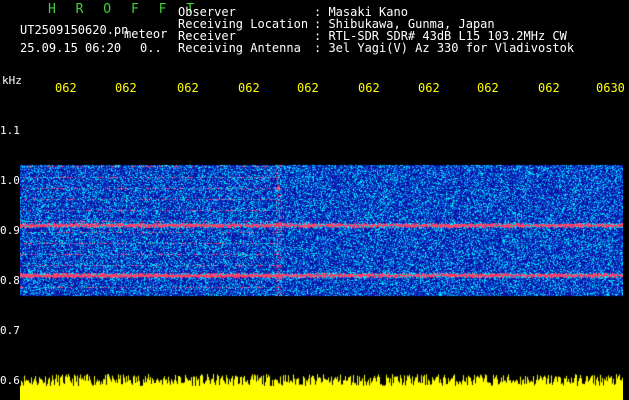 This screenshot has height=400, width=629. What do you see at coordinates (12, 80) in the screenshot?
I see `y-unit-label: kHz` at bounding box center [12, 80].